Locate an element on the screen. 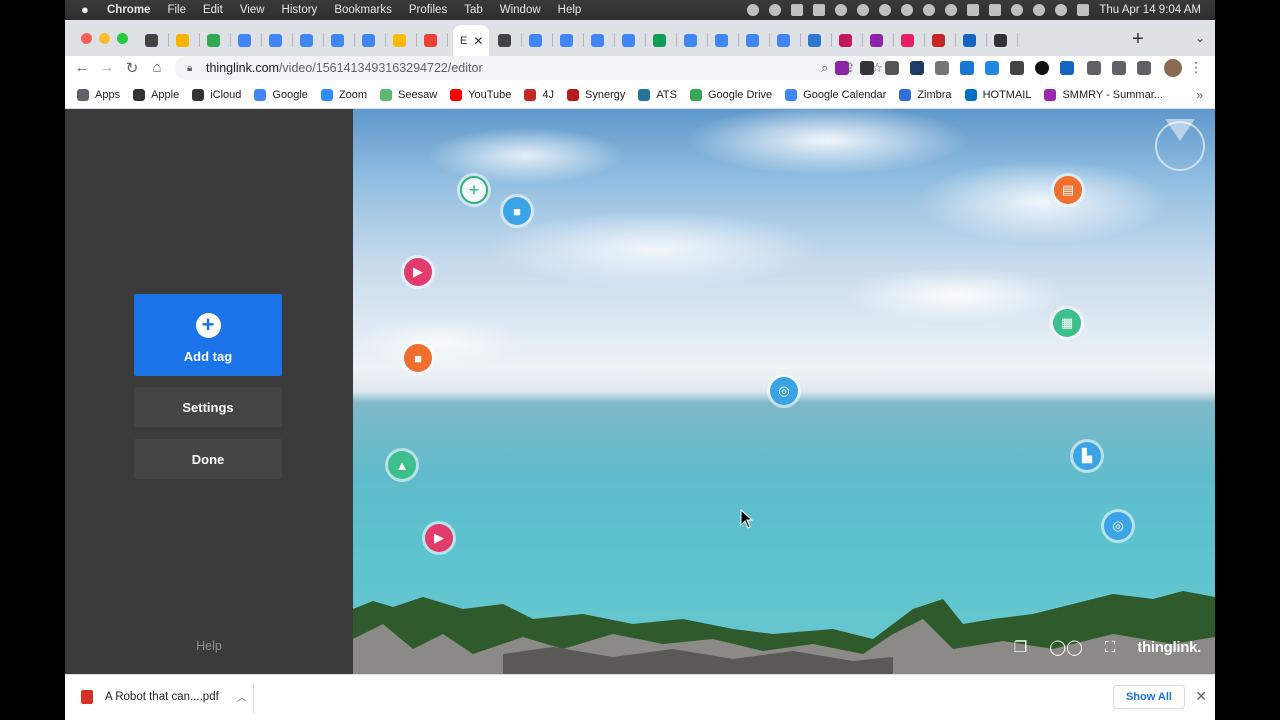 This screenshot has height=720, width=1280. help-link: Help is located at coordinates (209, 646).